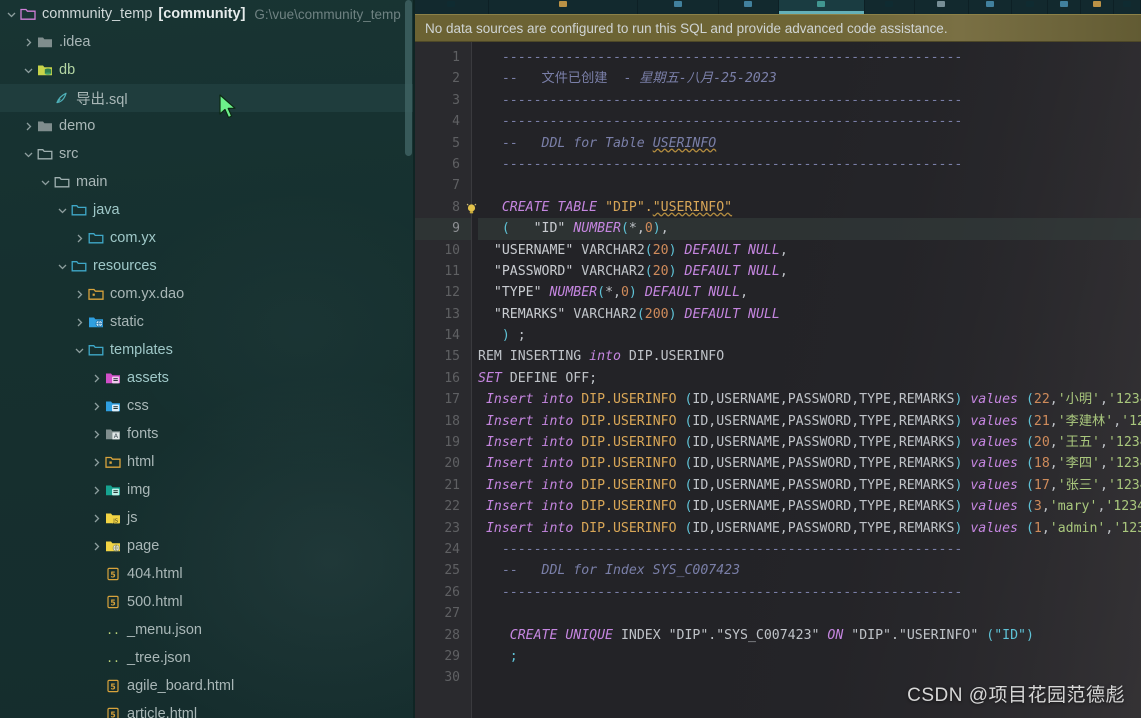  I want to click on line-number: 30, so click(443, 677).